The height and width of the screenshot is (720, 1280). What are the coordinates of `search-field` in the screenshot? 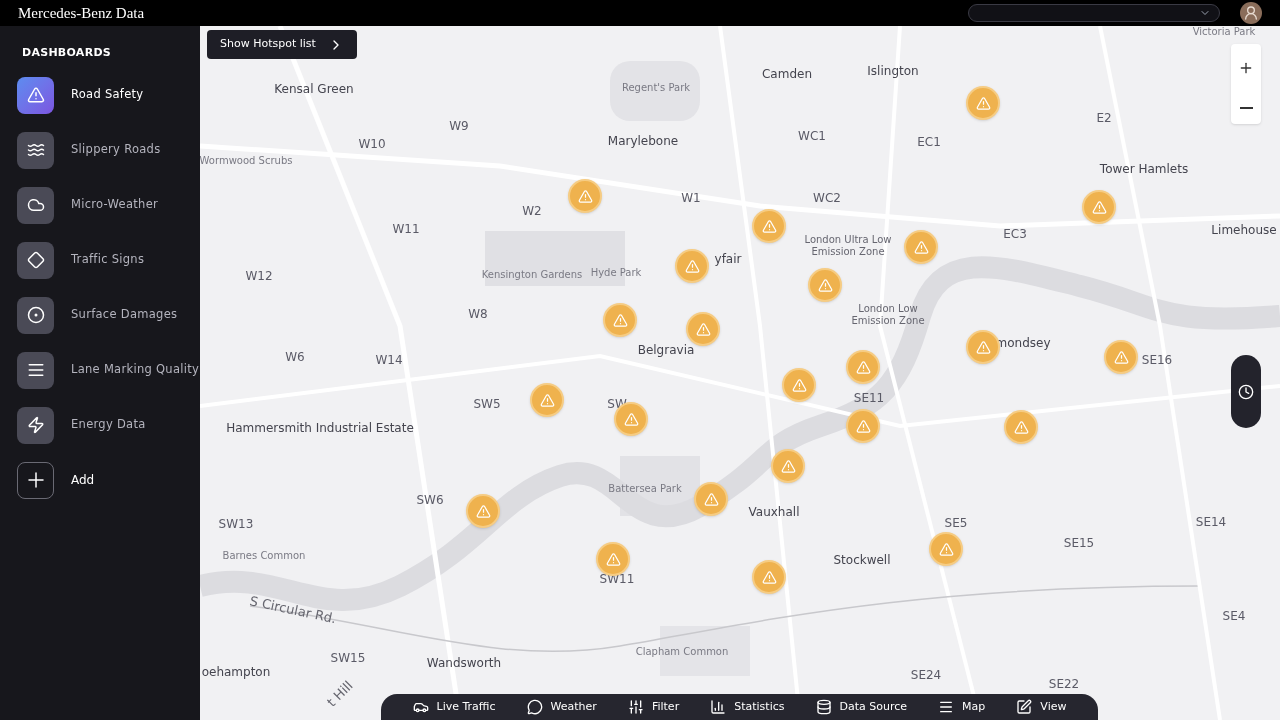 It's located at (1094, 13).